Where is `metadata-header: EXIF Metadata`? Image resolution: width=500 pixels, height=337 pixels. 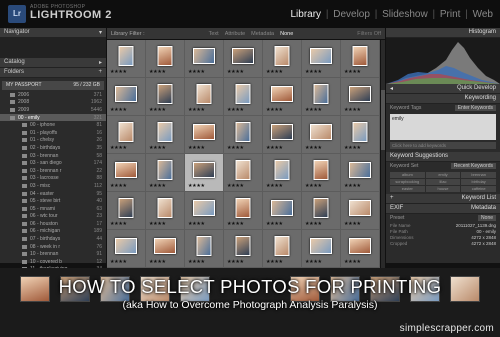 metadata-header: EXIF Metadata is located at coordinates (443, 209).